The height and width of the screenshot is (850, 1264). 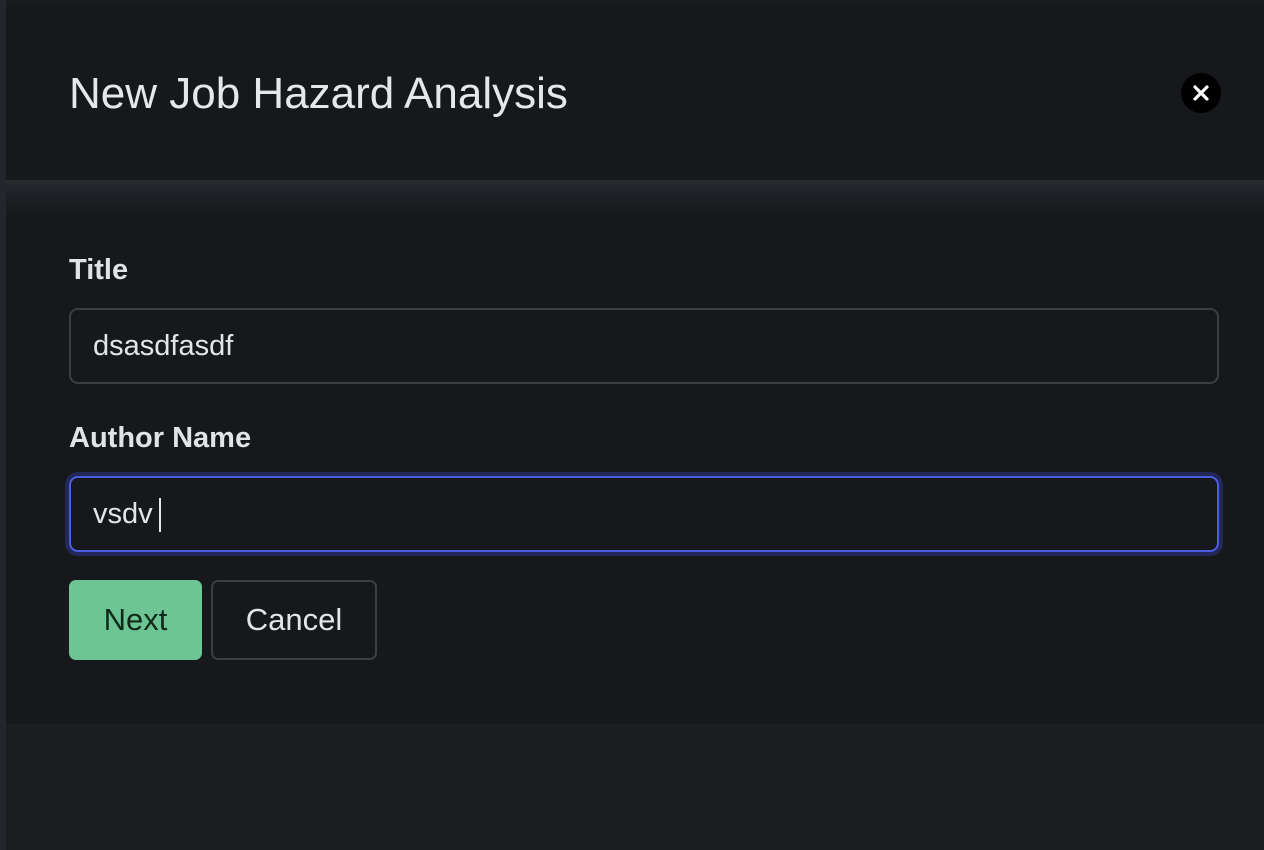 What do you see at coordinates (635, 198) in the screenshot?
I see `header-divider` at bounding box center [635, 198].